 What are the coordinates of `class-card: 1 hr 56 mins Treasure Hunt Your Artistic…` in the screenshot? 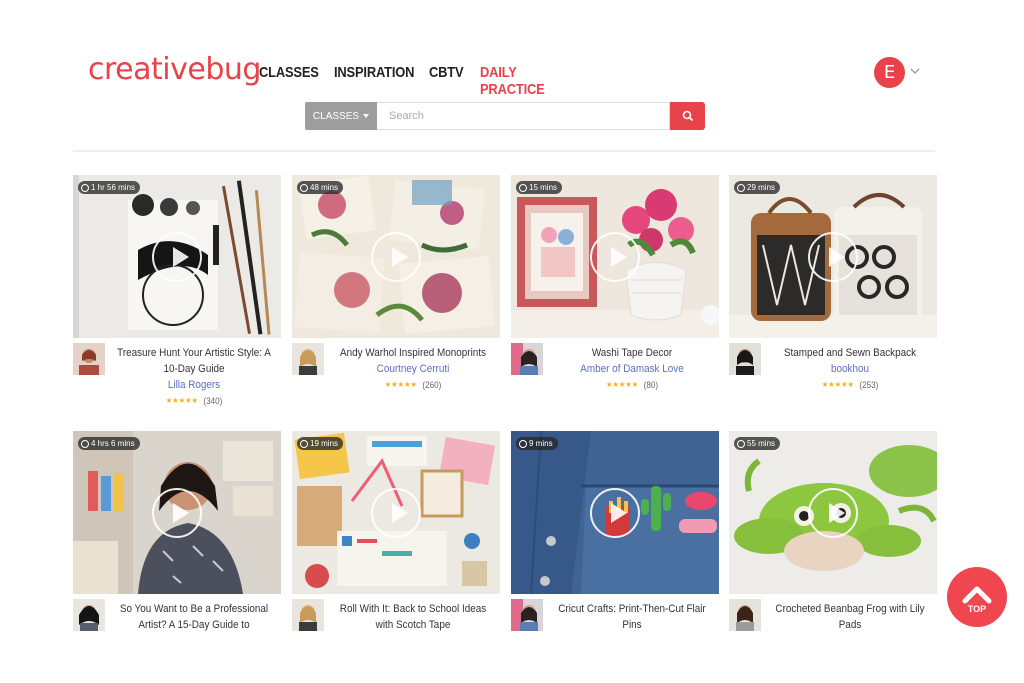 It's located at (177, 291).